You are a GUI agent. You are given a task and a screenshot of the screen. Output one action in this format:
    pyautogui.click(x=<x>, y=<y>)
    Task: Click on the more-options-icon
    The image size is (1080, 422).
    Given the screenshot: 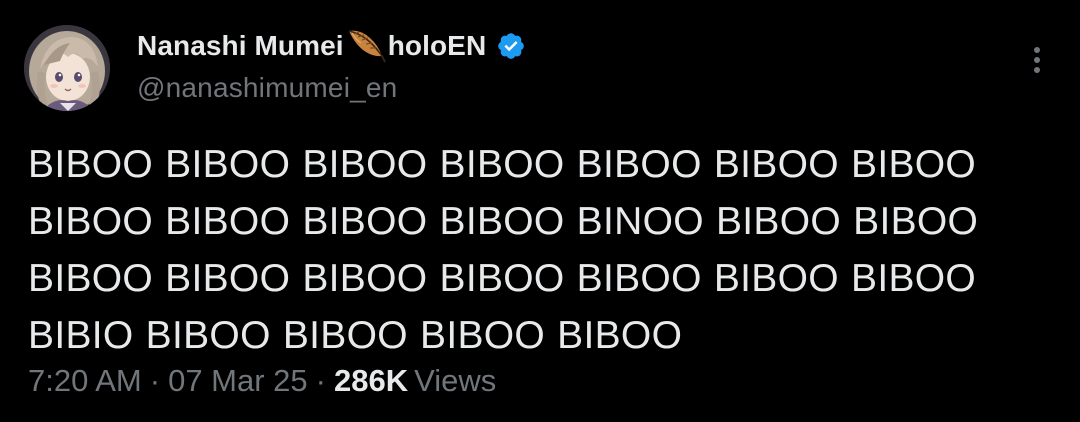 What is the action you would take?
    pyautogui.click(x=1037, y=60)
    